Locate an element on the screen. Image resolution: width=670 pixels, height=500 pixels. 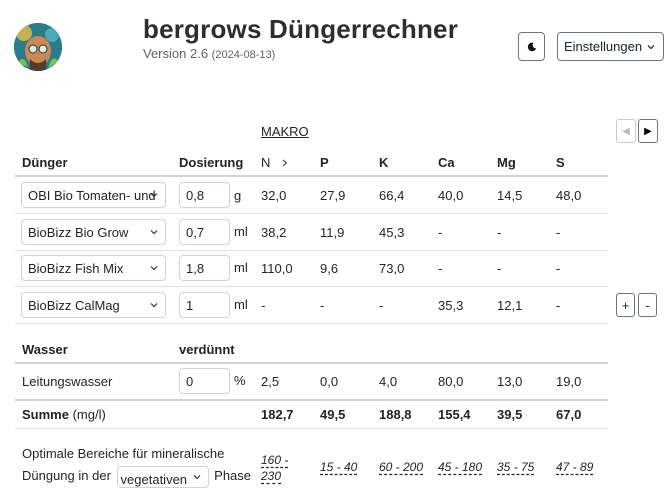
optimal-text-phase: Phase is located at coordinates (233, 475).